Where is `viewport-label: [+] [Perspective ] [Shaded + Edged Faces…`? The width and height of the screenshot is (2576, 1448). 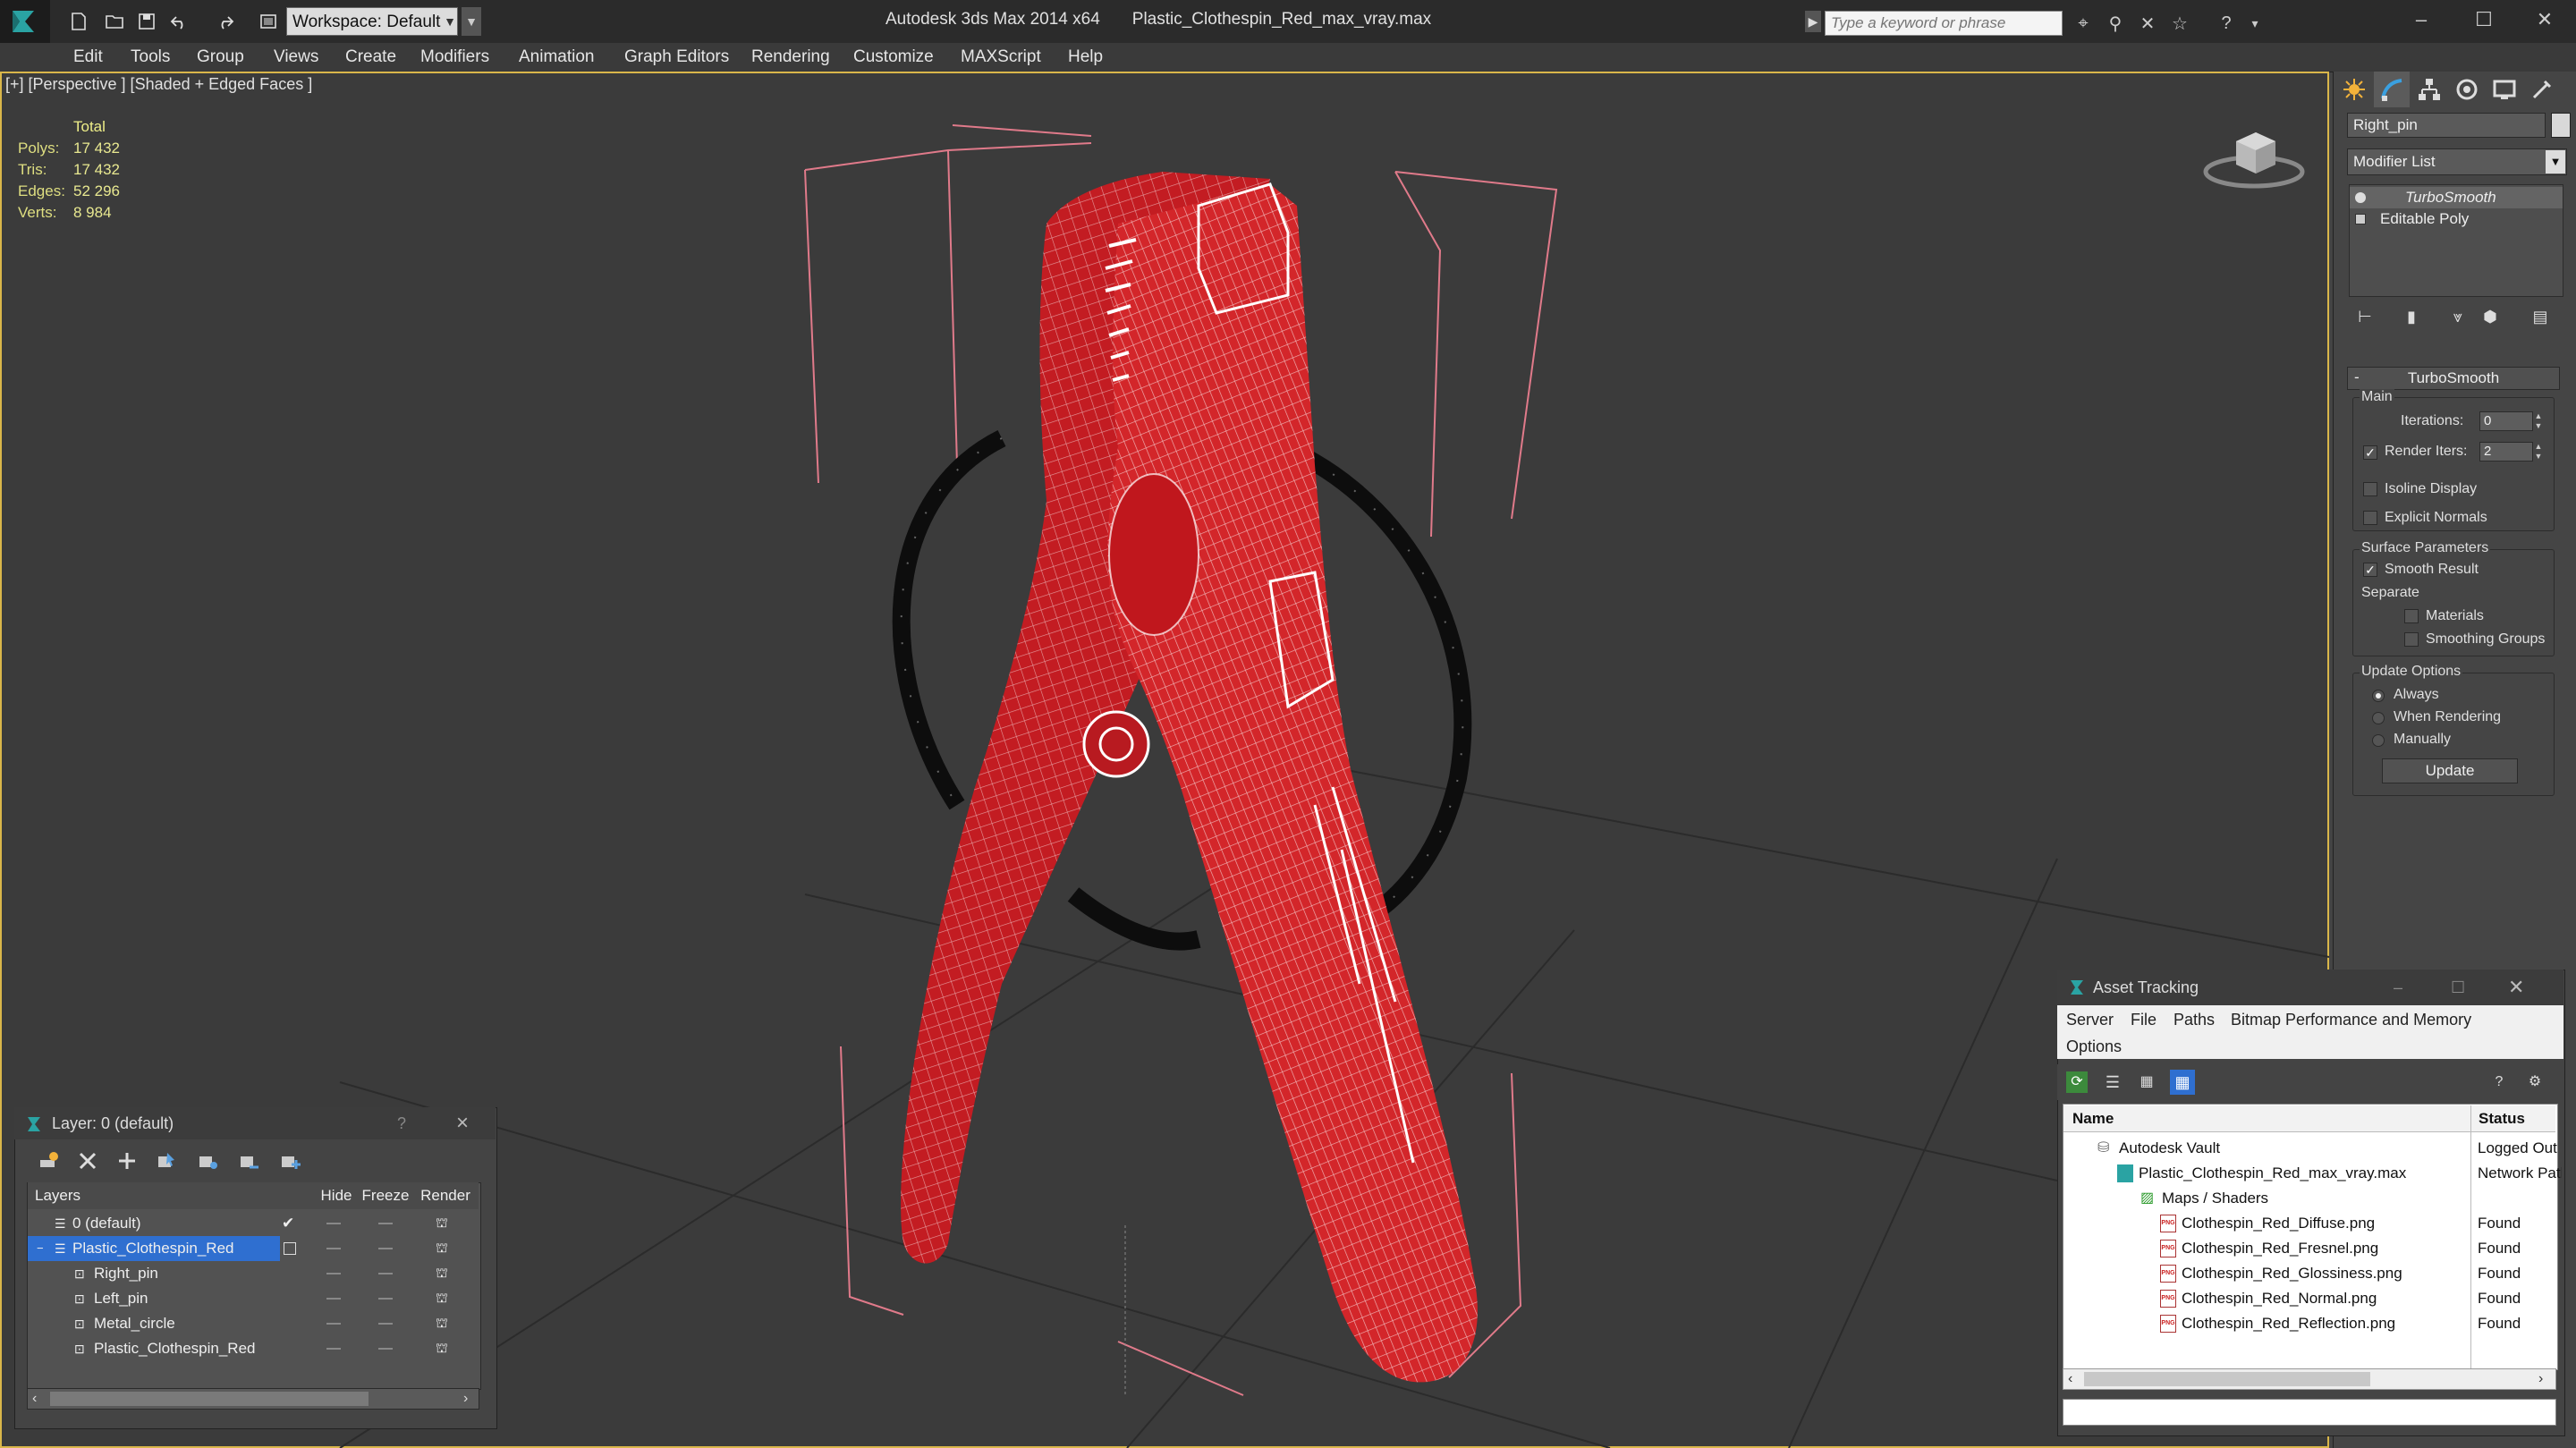 viewport-label: [+] [Perspective ] [Shaded + Edged Faces… is located at coordinates (158, 84).